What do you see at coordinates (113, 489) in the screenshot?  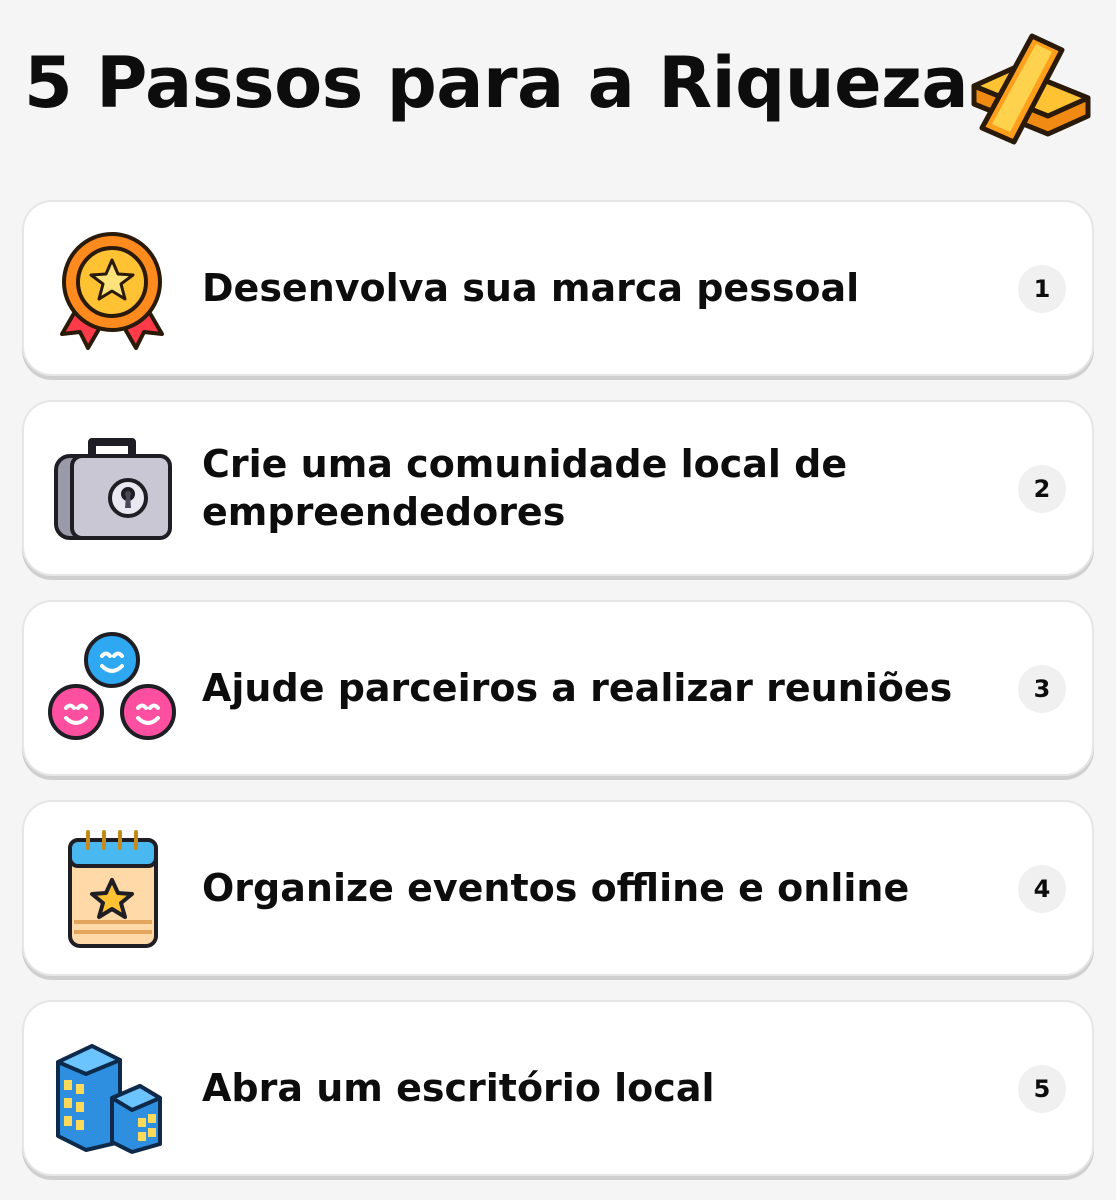 I see `locked-briefcase-icon` at bounding box center [113, 489].